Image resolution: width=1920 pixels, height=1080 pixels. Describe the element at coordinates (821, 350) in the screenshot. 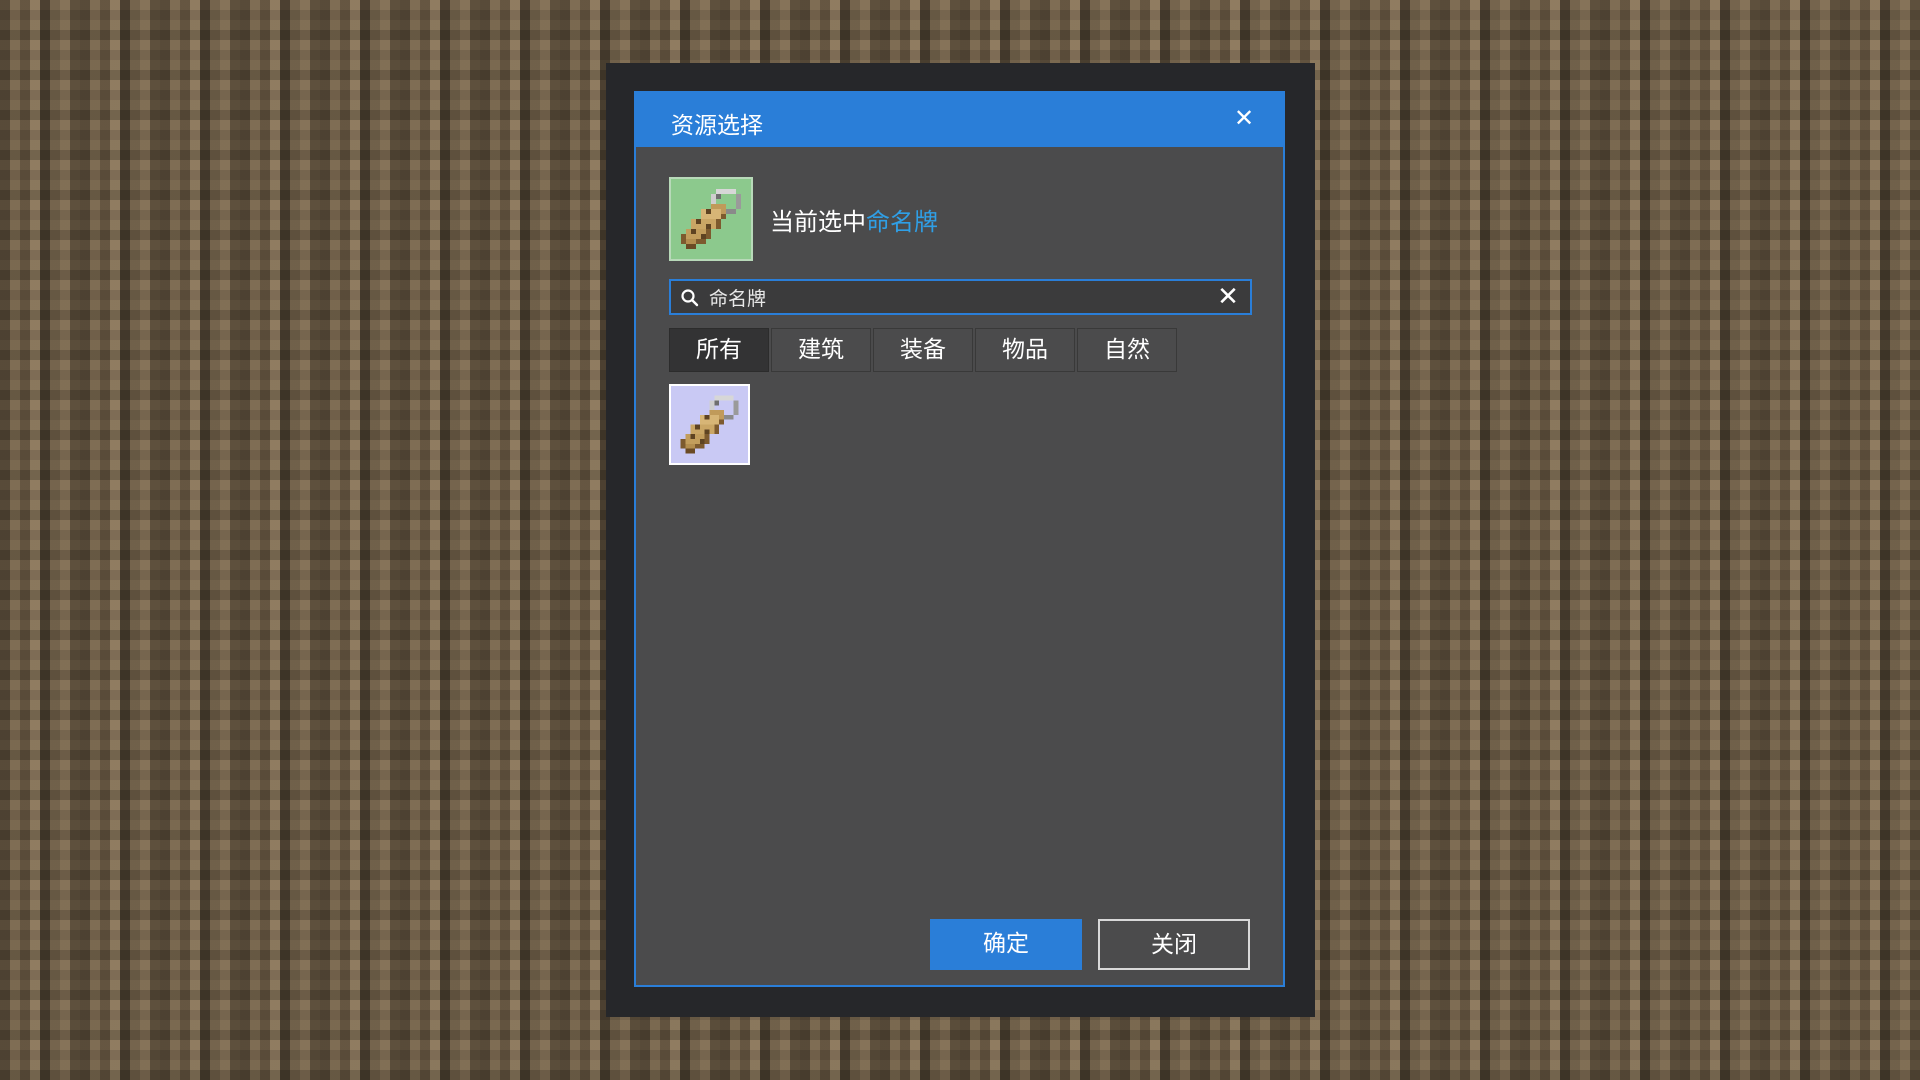

I see `tab-building: 建筑` at that location.